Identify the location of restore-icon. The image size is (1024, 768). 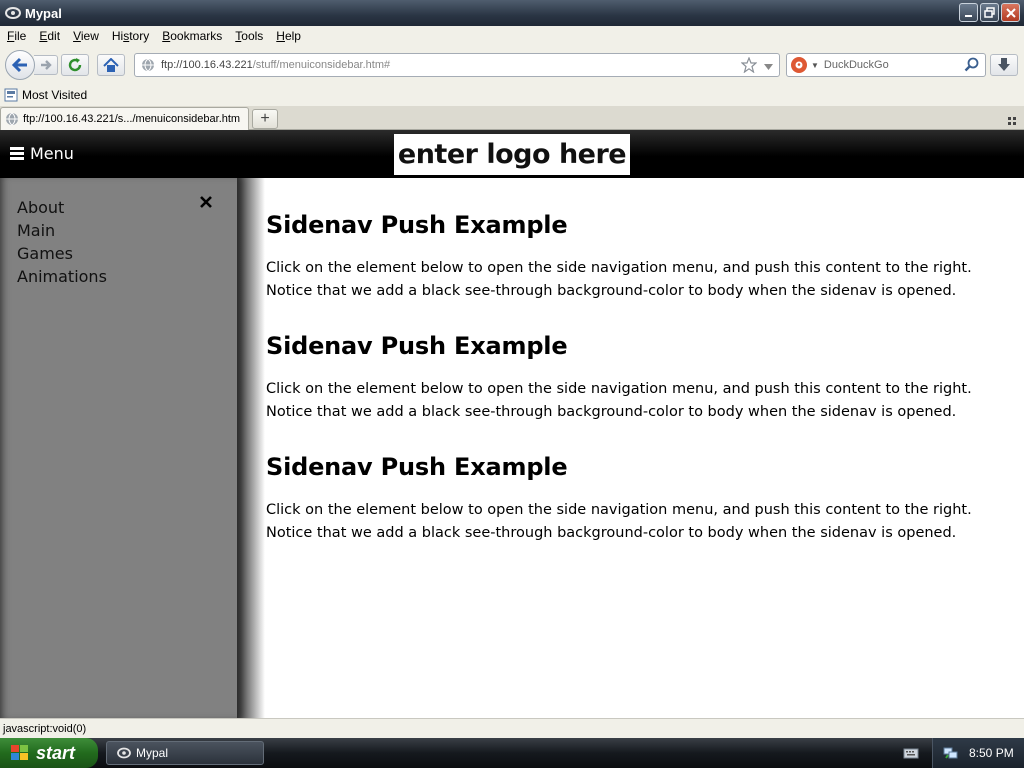
(989, 12).